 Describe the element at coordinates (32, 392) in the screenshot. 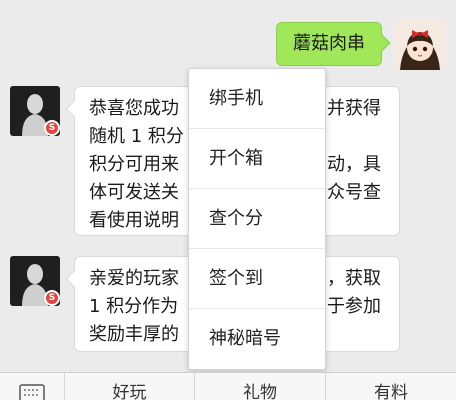

I see `keyboard-icon` at that location.